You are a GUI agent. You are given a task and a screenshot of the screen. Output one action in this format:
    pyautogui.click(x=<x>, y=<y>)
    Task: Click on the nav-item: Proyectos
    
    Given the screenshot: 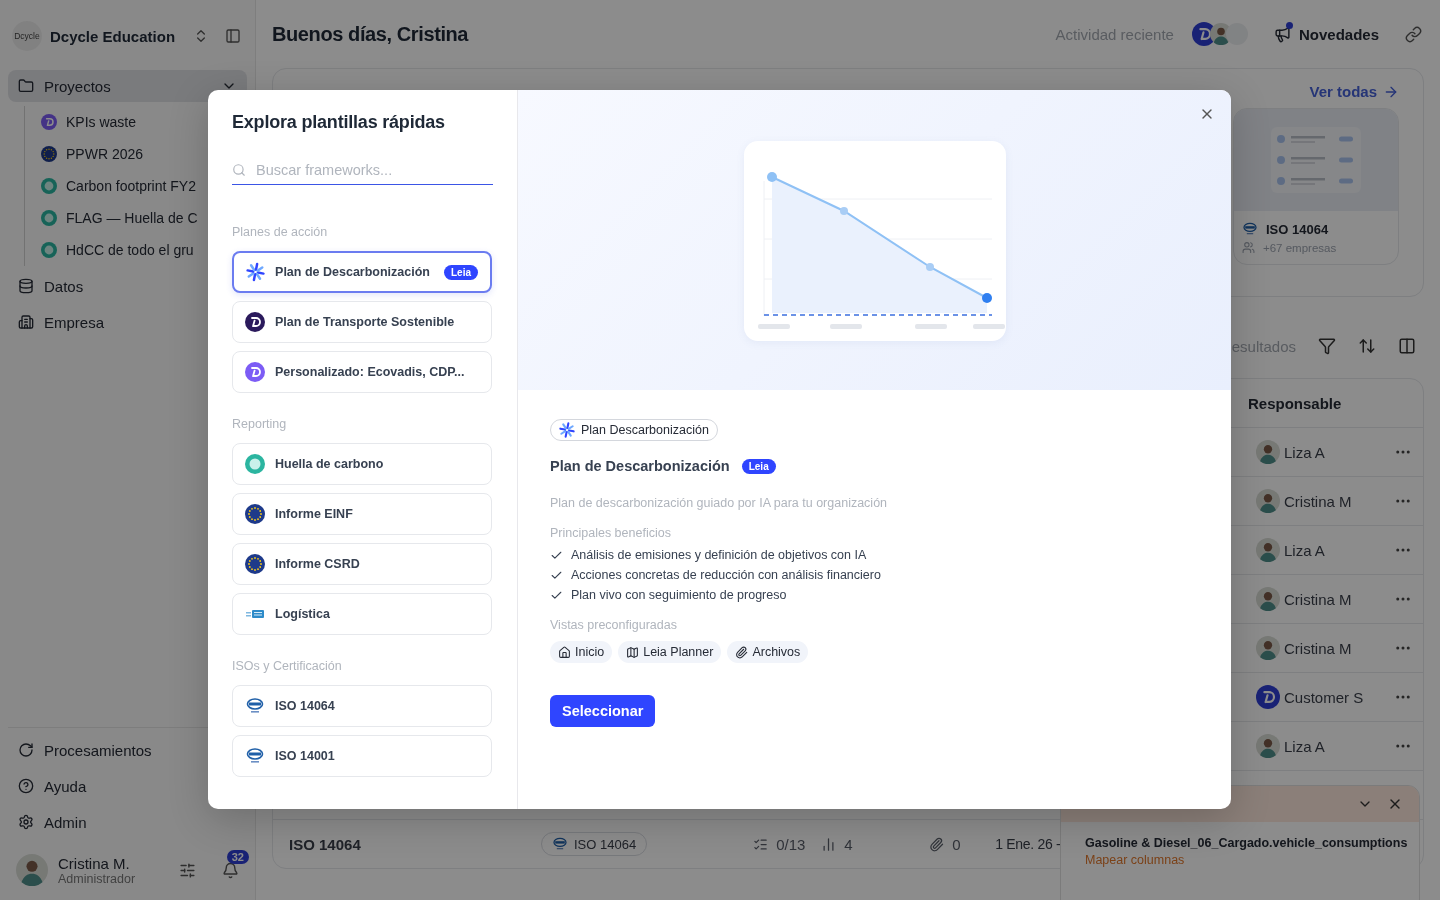 What is the action you would take?
    pyautogui.click(x=127, y=86)
    